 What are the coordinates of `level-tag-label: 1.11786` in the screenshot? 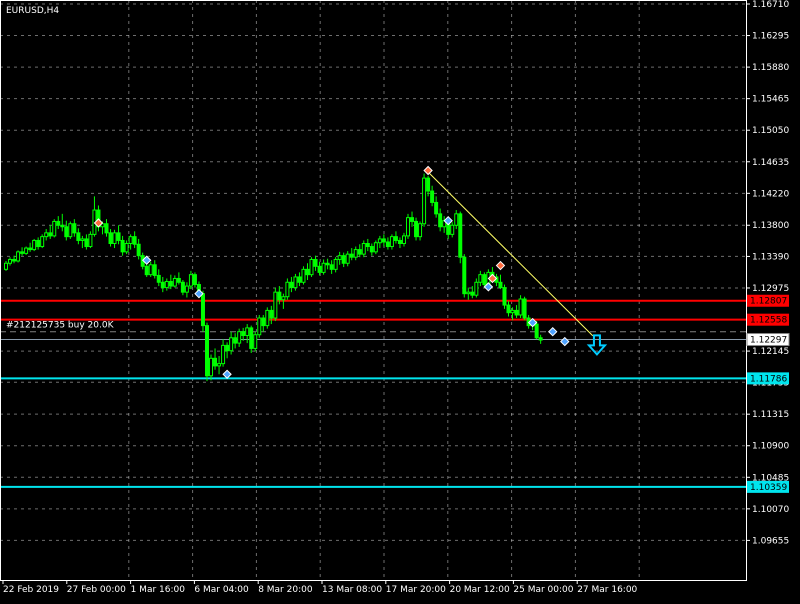 It's located at (768, 379).